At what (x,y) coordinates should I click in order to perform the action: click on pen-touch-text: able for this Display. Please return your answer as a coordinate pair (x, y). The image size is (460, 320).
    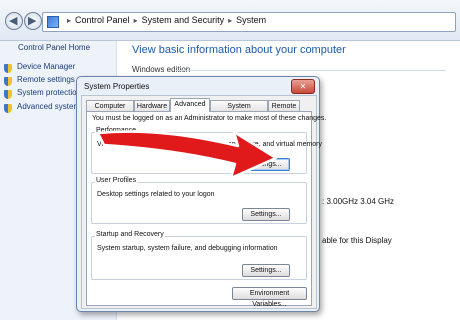
    Looking at the image, I should click on (357, 240).